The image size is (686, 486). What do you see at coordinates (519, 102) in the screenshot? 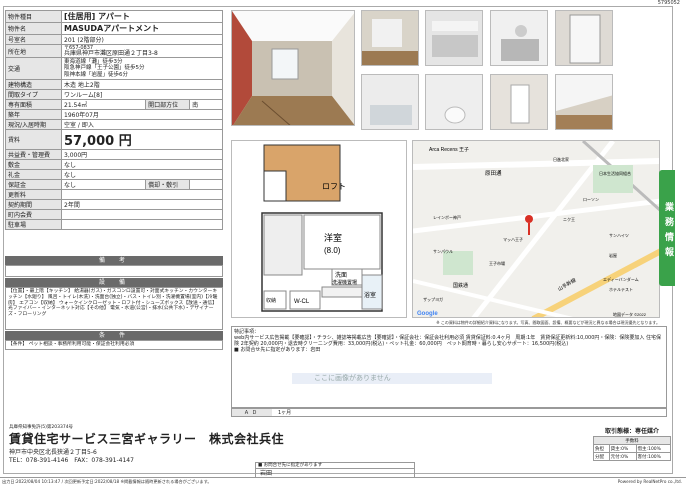
I see `photo-washroom` at bounding box center [519, 102].